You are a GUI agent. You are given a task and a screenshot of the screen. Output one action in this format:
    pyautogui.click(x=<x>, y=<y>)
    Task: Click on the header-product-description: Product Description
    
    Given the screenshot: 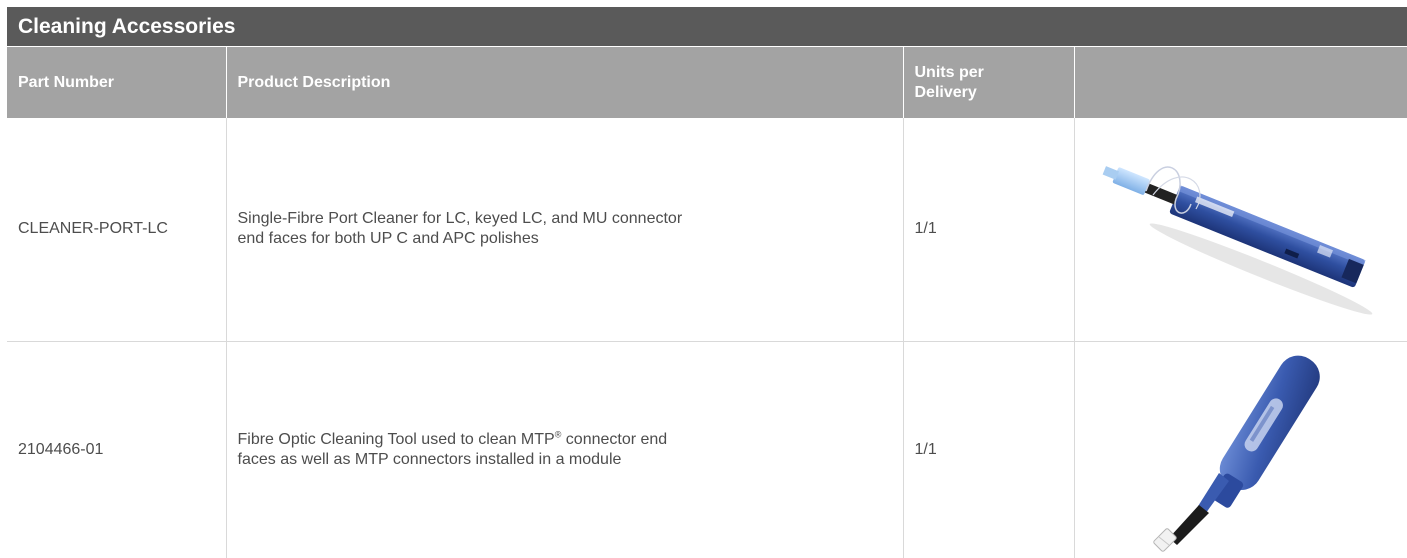 What is the action you would take?
    pyautogui.click(x=565, y=82)
    